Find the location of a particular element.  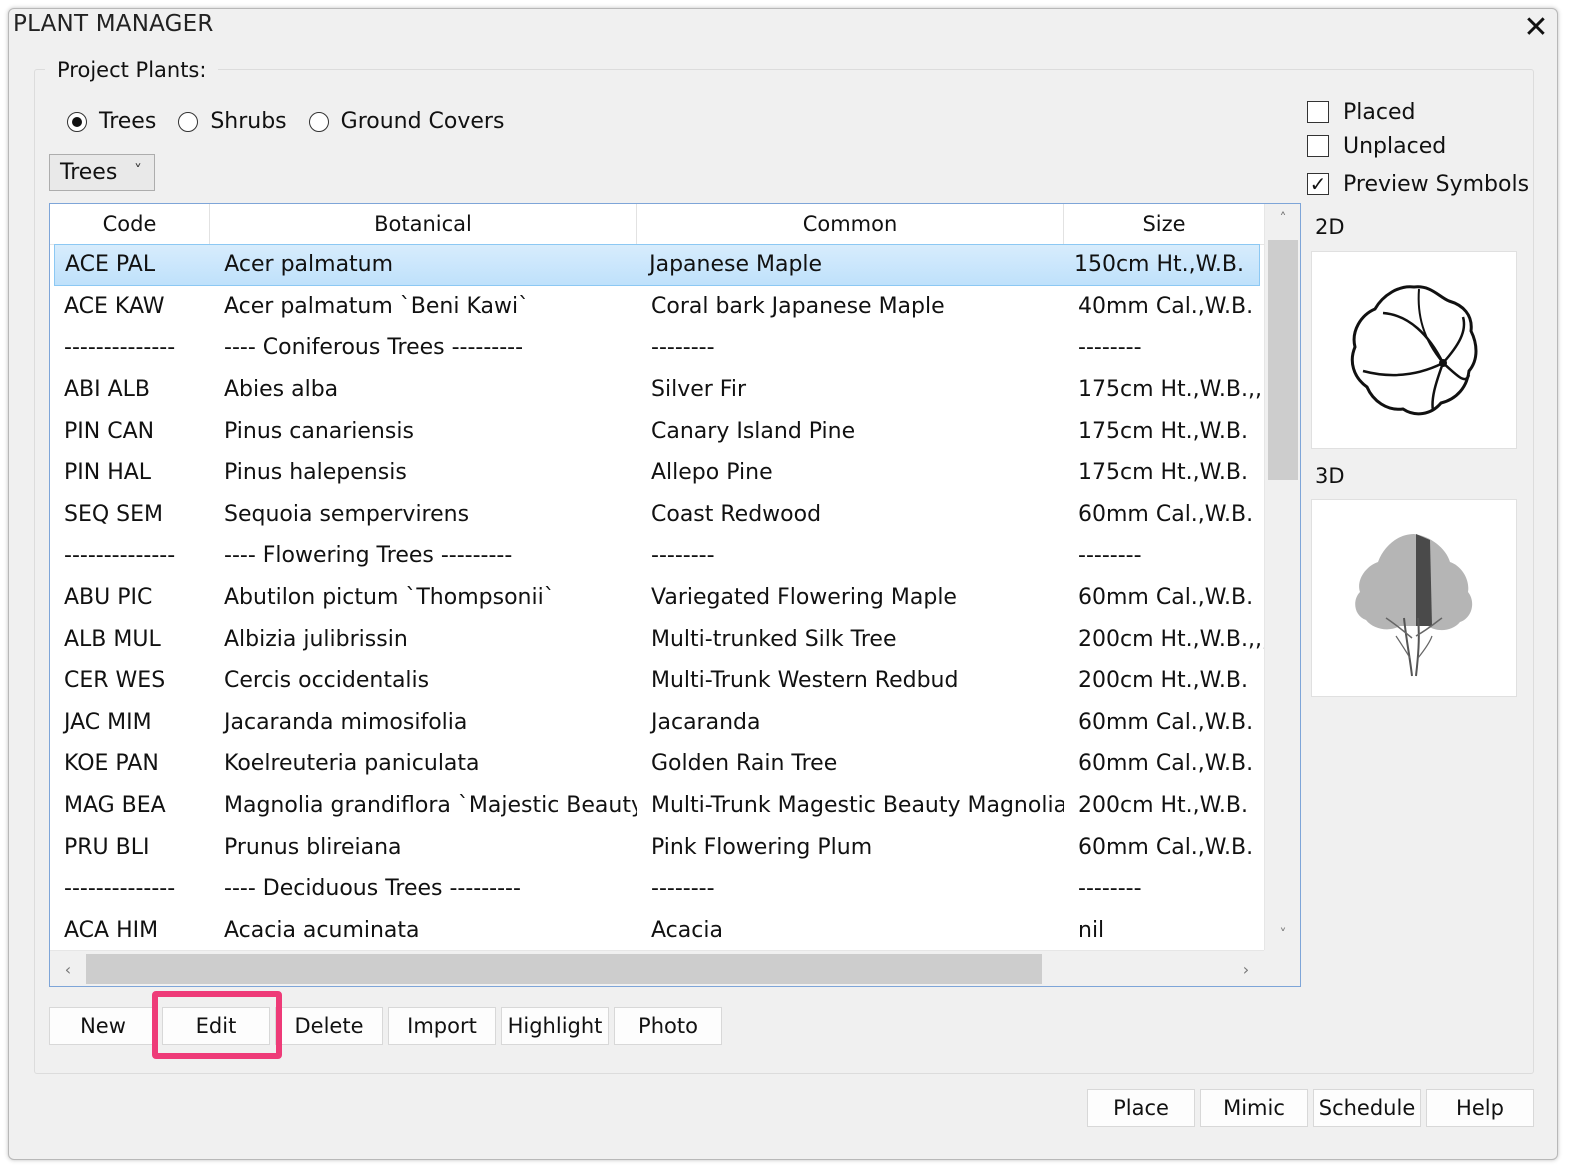

footer-buttons: Place Mimic Schedule Help is located at coordinates (1313, 1108).